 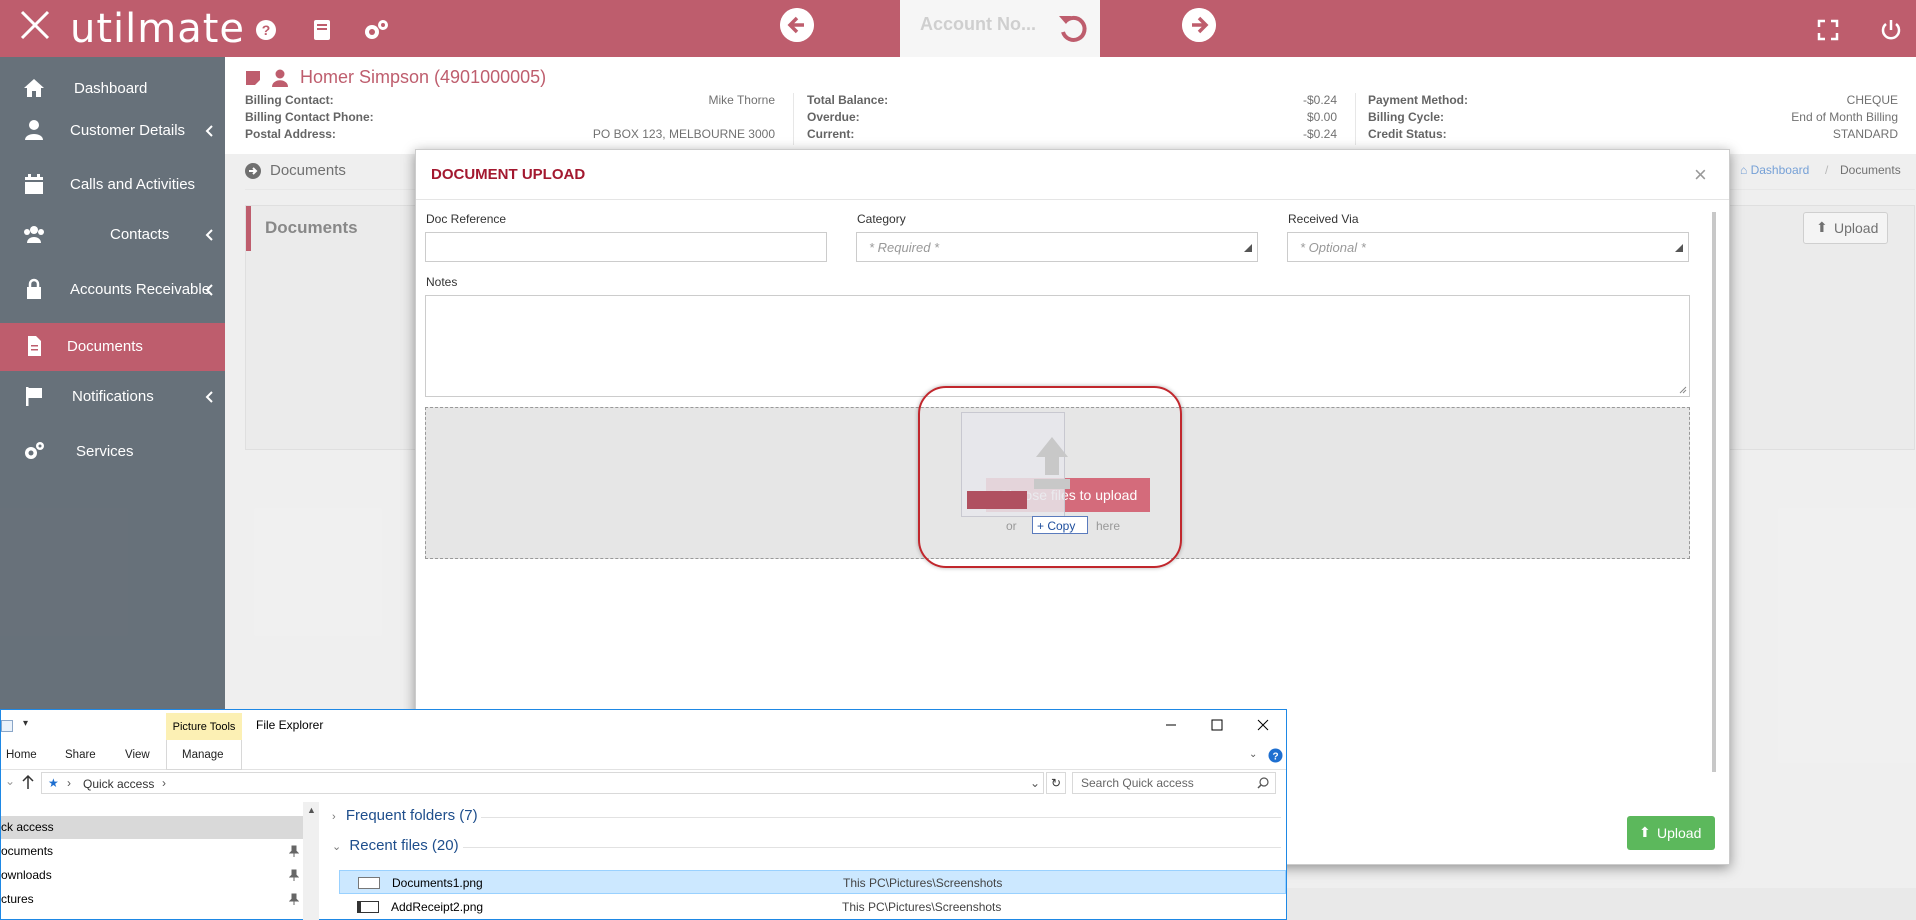 I want to click on upload-icon: ⬆, so click(x=1645, y=832).